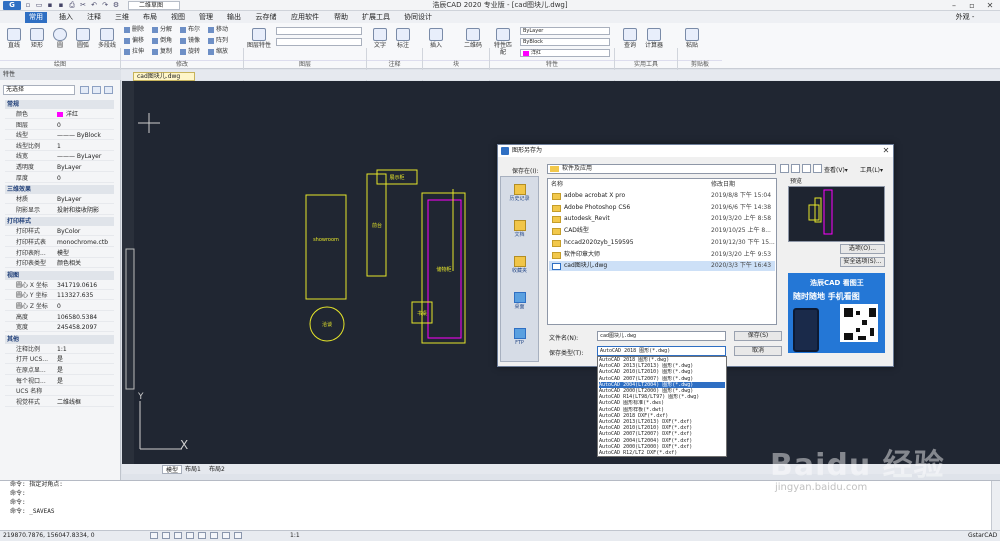  I want to click on tools-menu: 工具(L)▾, so click(871, 169).